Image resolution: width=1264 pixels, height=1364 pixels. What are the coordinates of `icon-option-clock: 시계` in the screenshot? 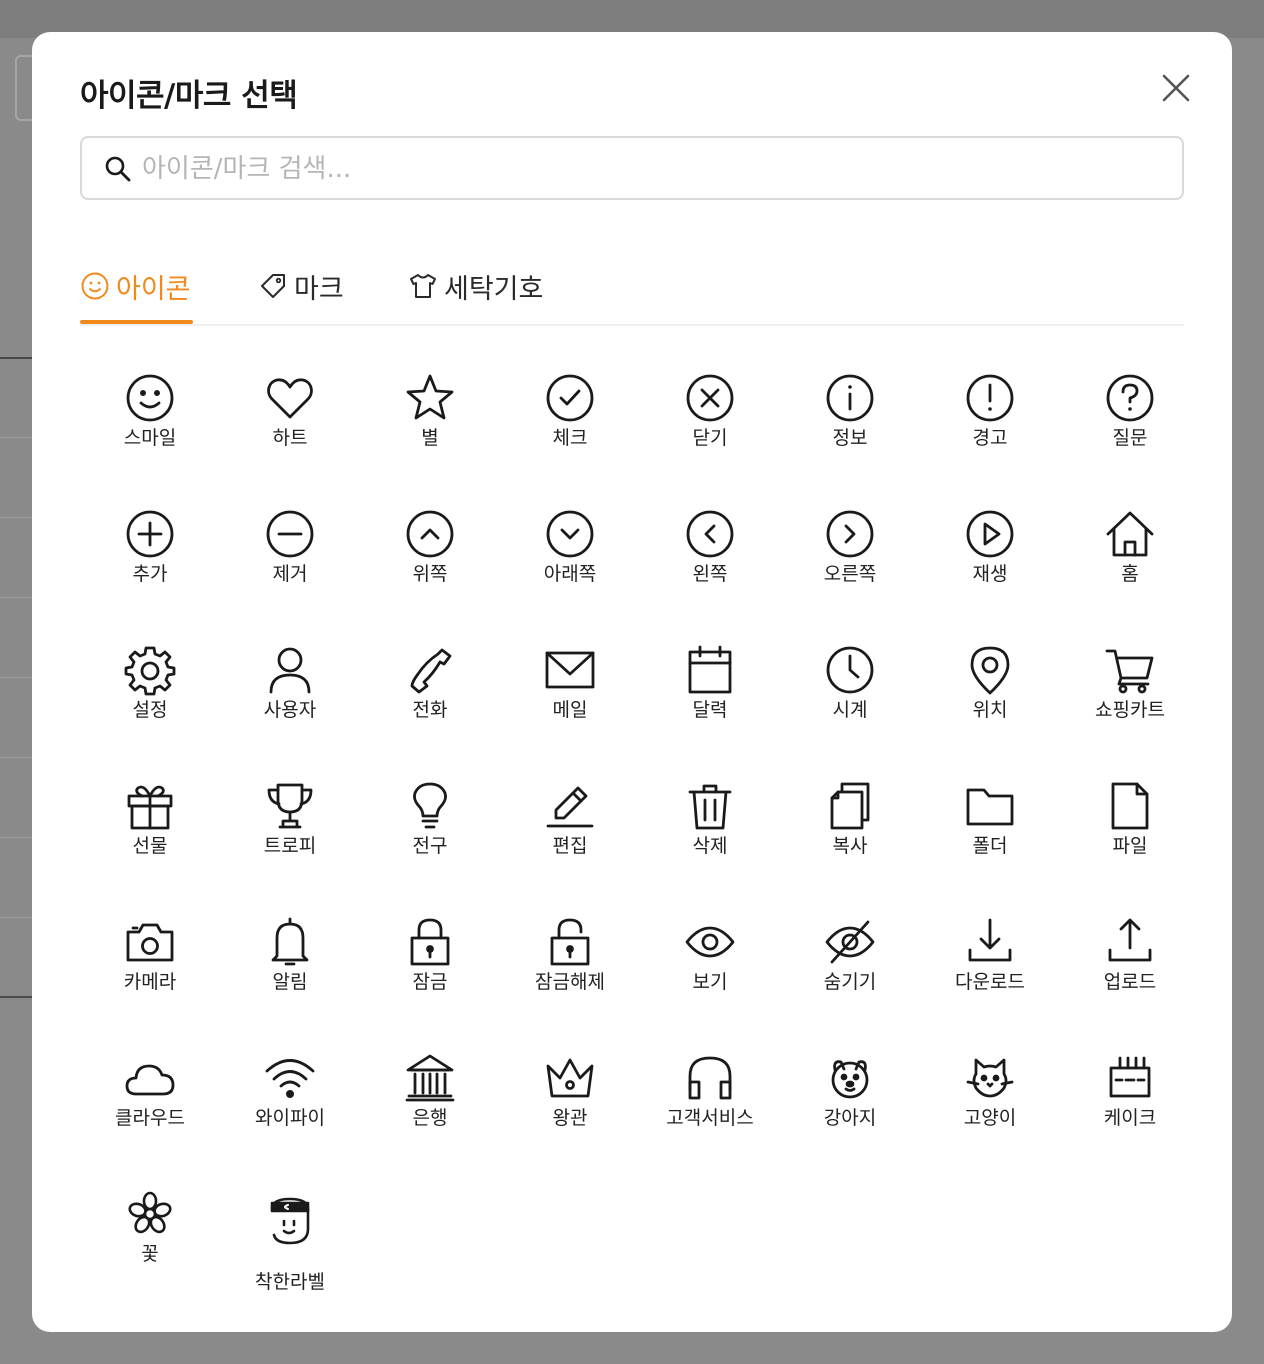 It's located at (850, 696).